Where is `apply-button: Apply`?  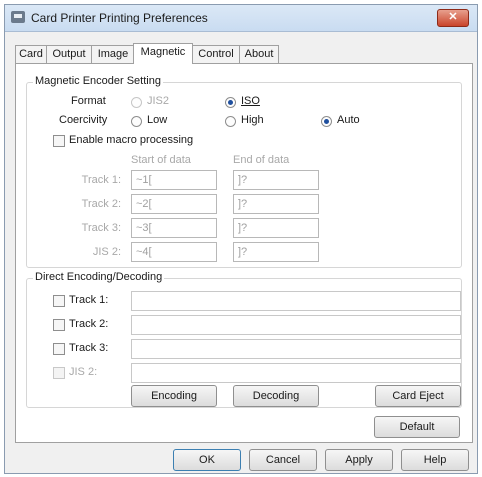
apply-button: Apply is located at coordinates (359, 460).